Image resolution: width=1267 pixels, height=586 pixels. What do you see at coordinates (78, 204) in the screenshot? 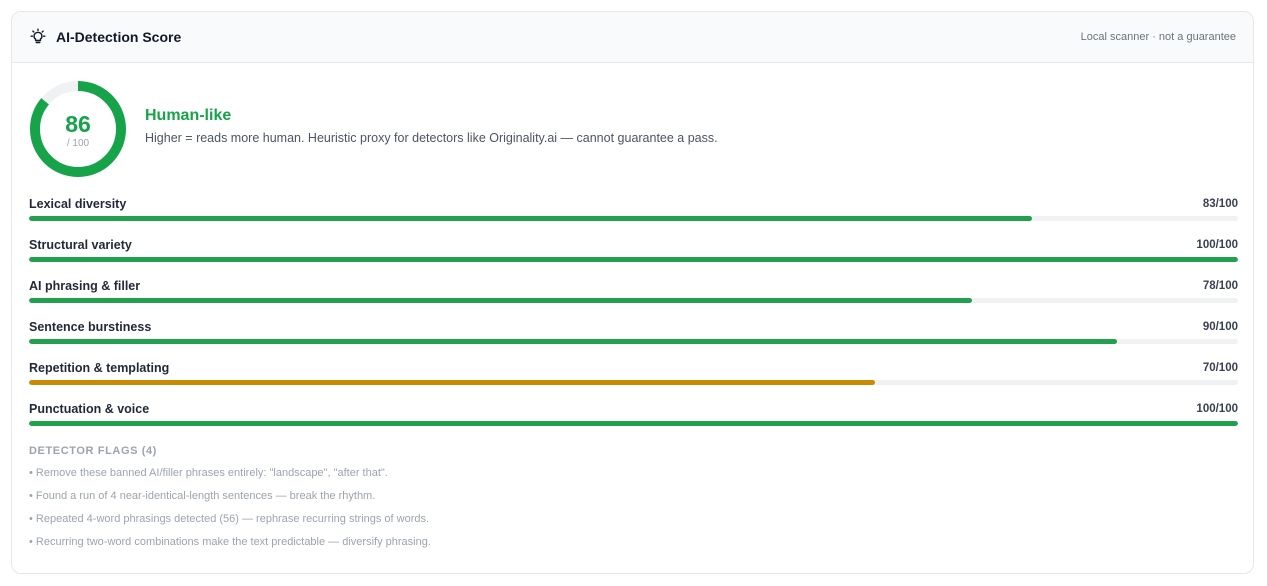
I see `metric-label: Lexical diversity` at bounding box center [78, 204].